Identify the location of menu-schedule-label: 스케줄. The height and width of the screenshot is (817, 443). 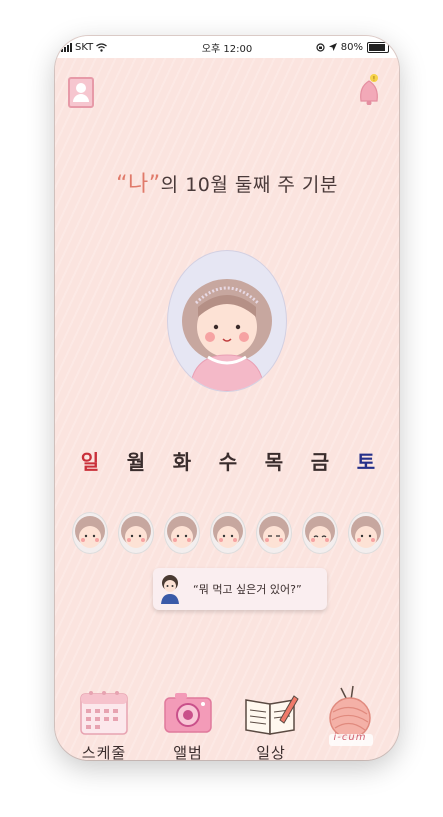
(104, 752).